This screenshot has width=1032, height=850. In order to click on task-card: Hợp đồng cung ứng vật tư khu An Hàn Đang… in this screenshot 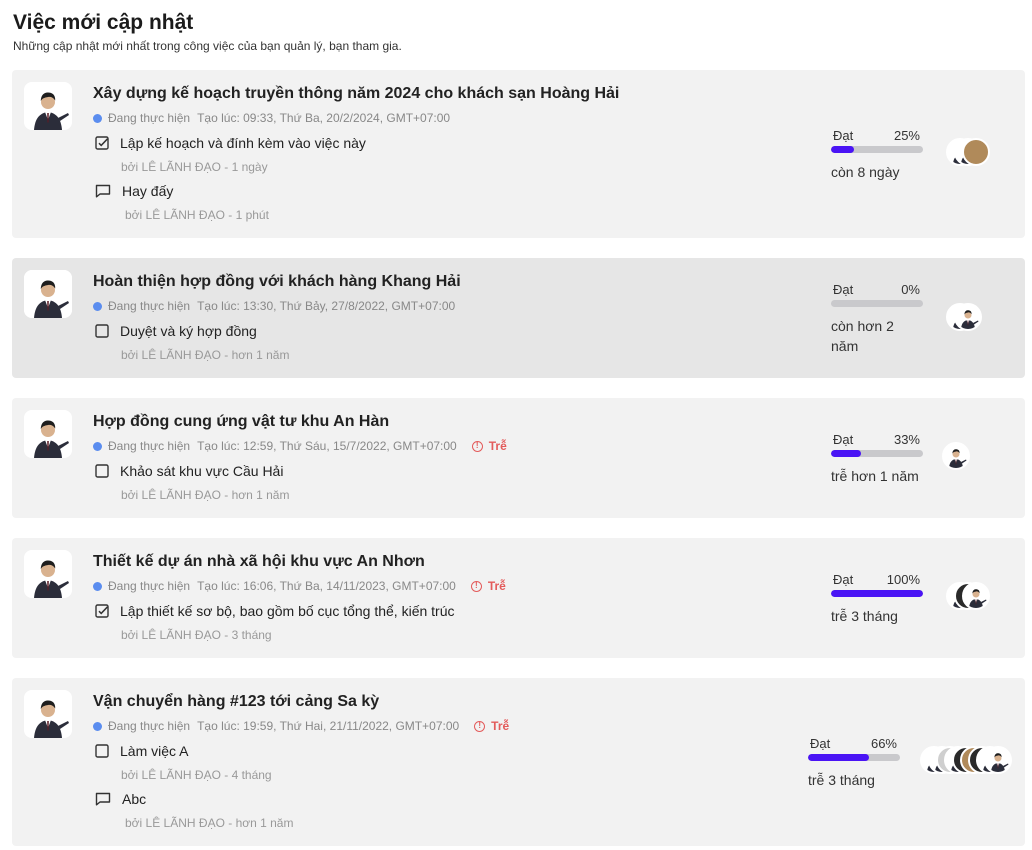, I will do `click(518, 458)`.